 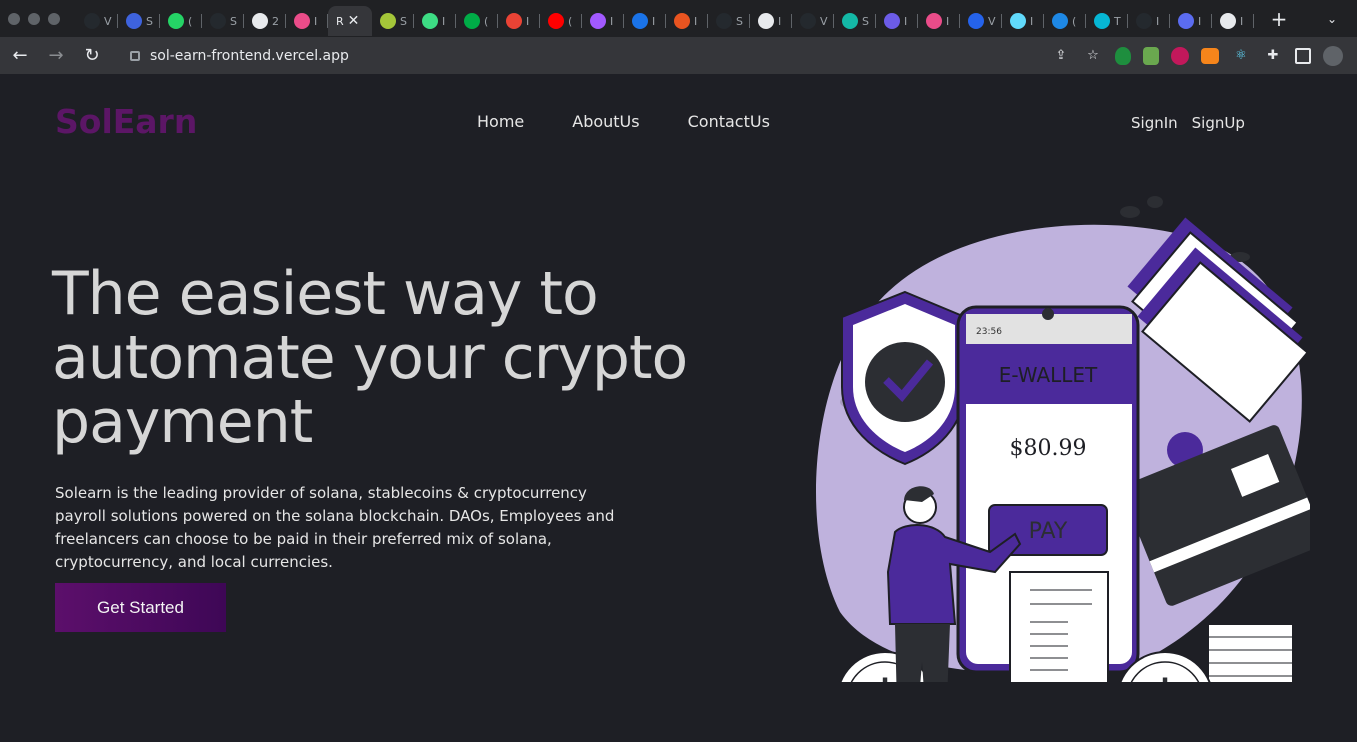 I want to click on downloader-extension-icon, so click(x=1151, y=55).